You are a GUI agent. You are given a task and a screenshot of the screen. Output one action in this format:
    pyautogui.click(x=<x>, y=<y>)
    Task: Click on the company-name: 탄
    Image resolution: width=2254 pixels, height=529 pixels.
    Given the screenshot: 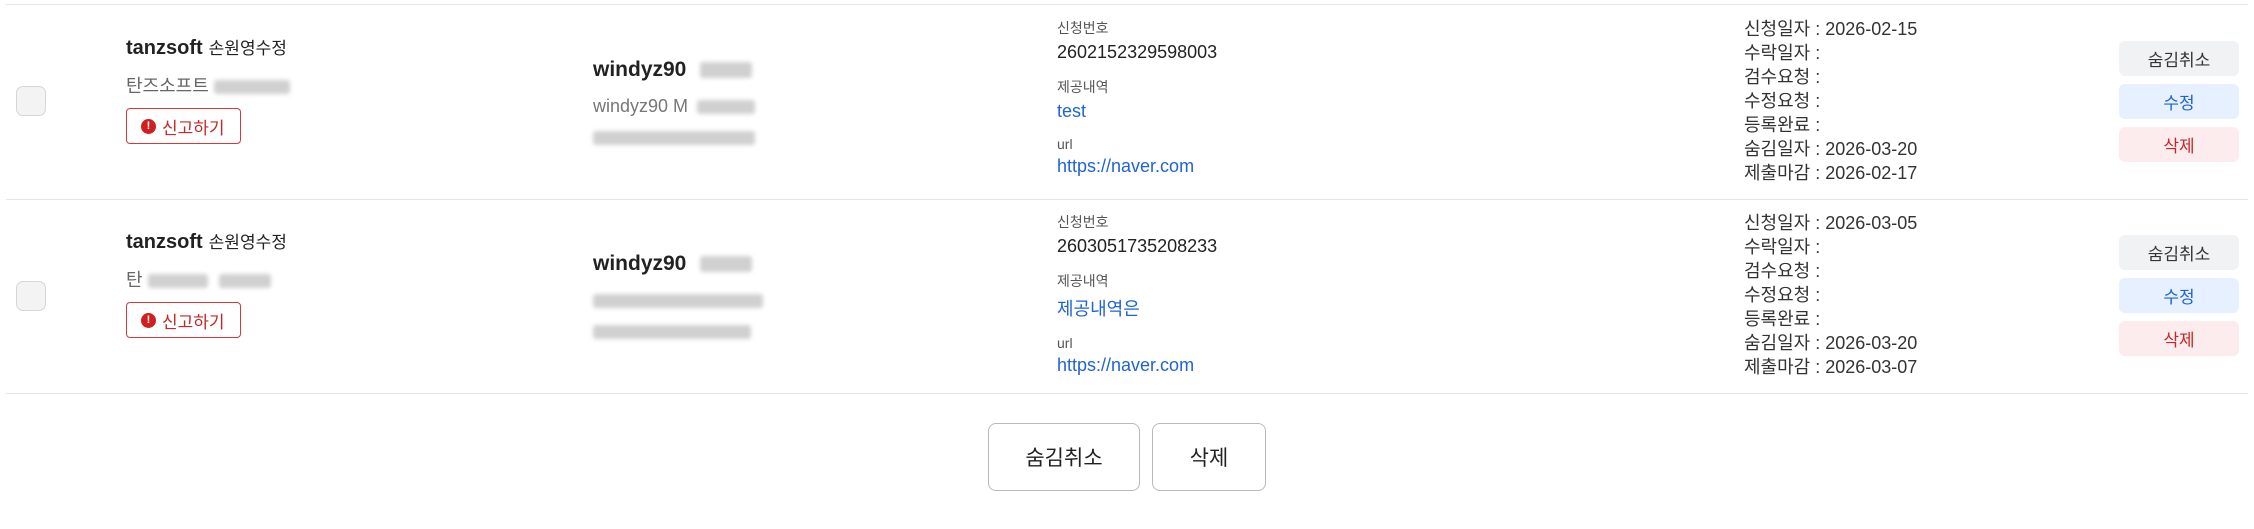 What is the action you would take?
    pyautogui.click(x=206, y=279)
    